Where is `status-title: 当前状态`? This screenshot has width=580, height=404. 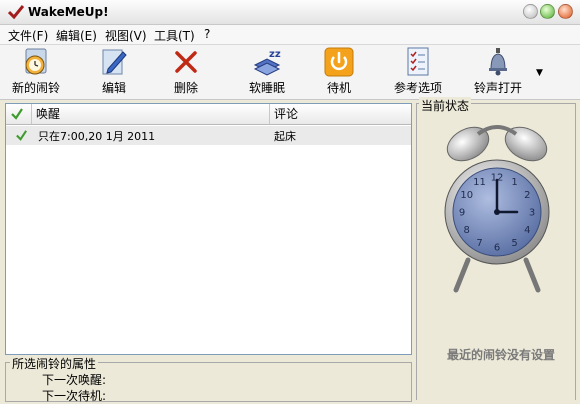 status-title: 当前状态 is located at coordinates (445, 105).